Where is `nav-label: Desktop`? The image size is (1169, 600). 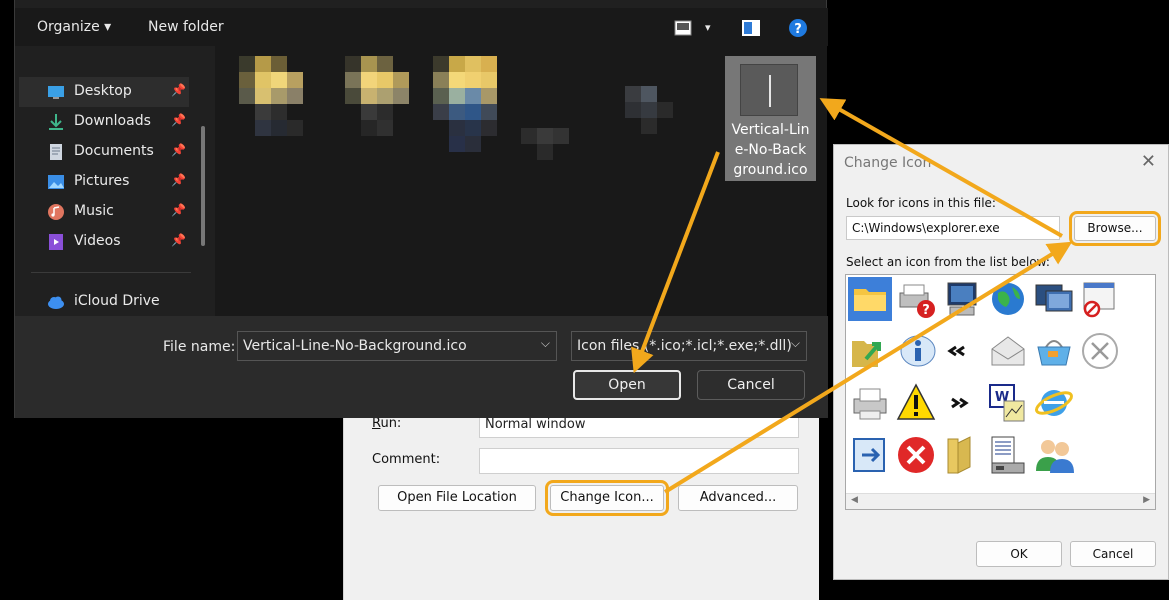 nav-label: Desktop is located at coordinates (103, 91).